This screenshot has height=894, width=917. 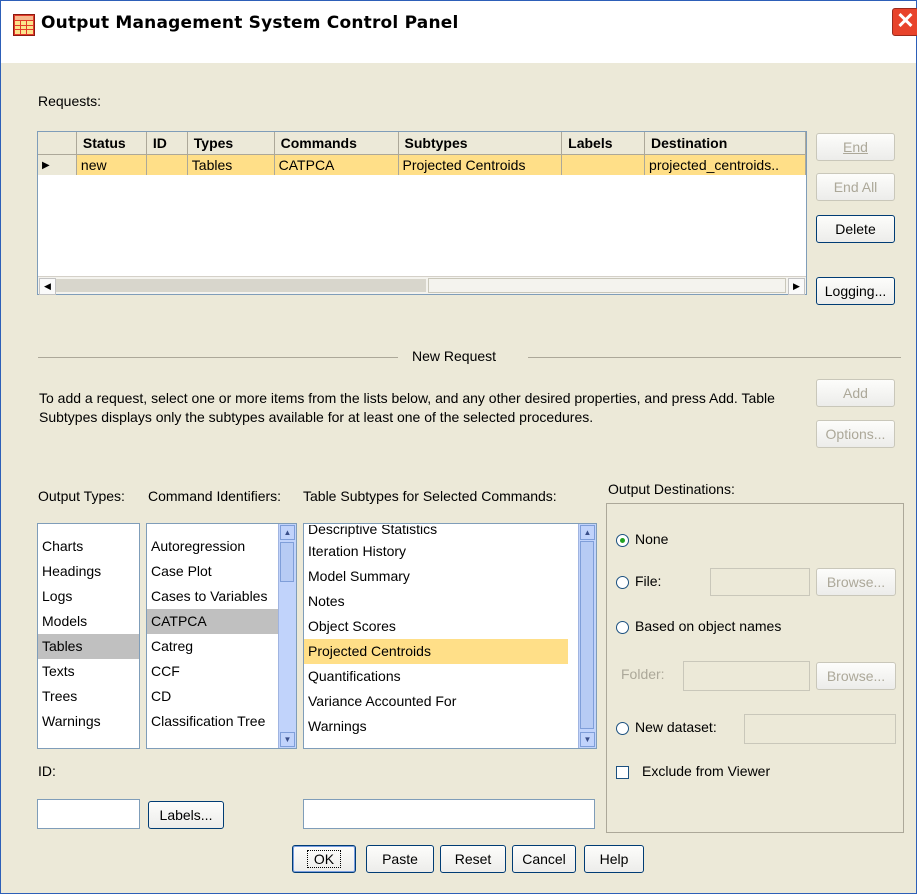 I want to click on list-item: Models, so click(x=88, y=621).